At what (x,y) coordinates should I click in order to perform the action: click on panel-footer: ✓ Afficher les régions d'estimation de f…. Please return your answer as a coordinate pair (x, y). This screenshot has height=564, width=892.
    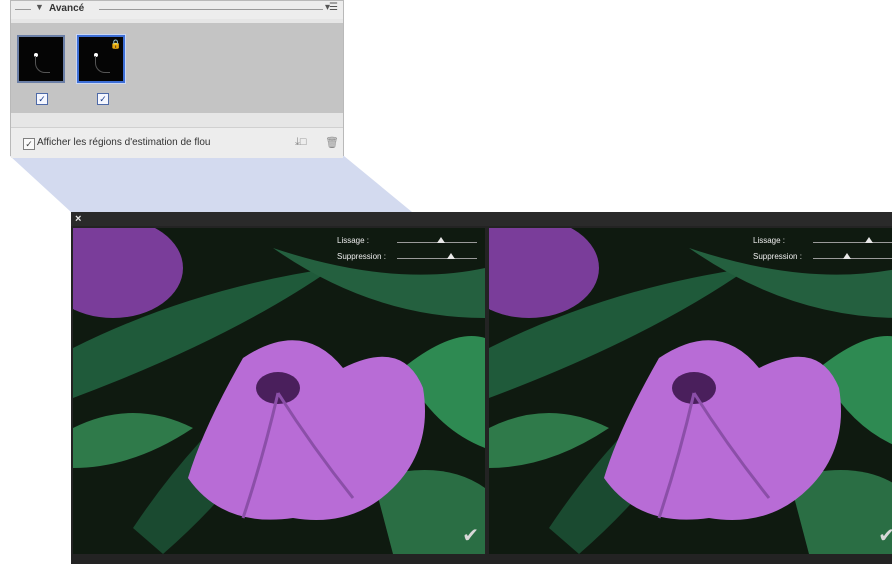
    Looking at the image, I should click on (177, 142).